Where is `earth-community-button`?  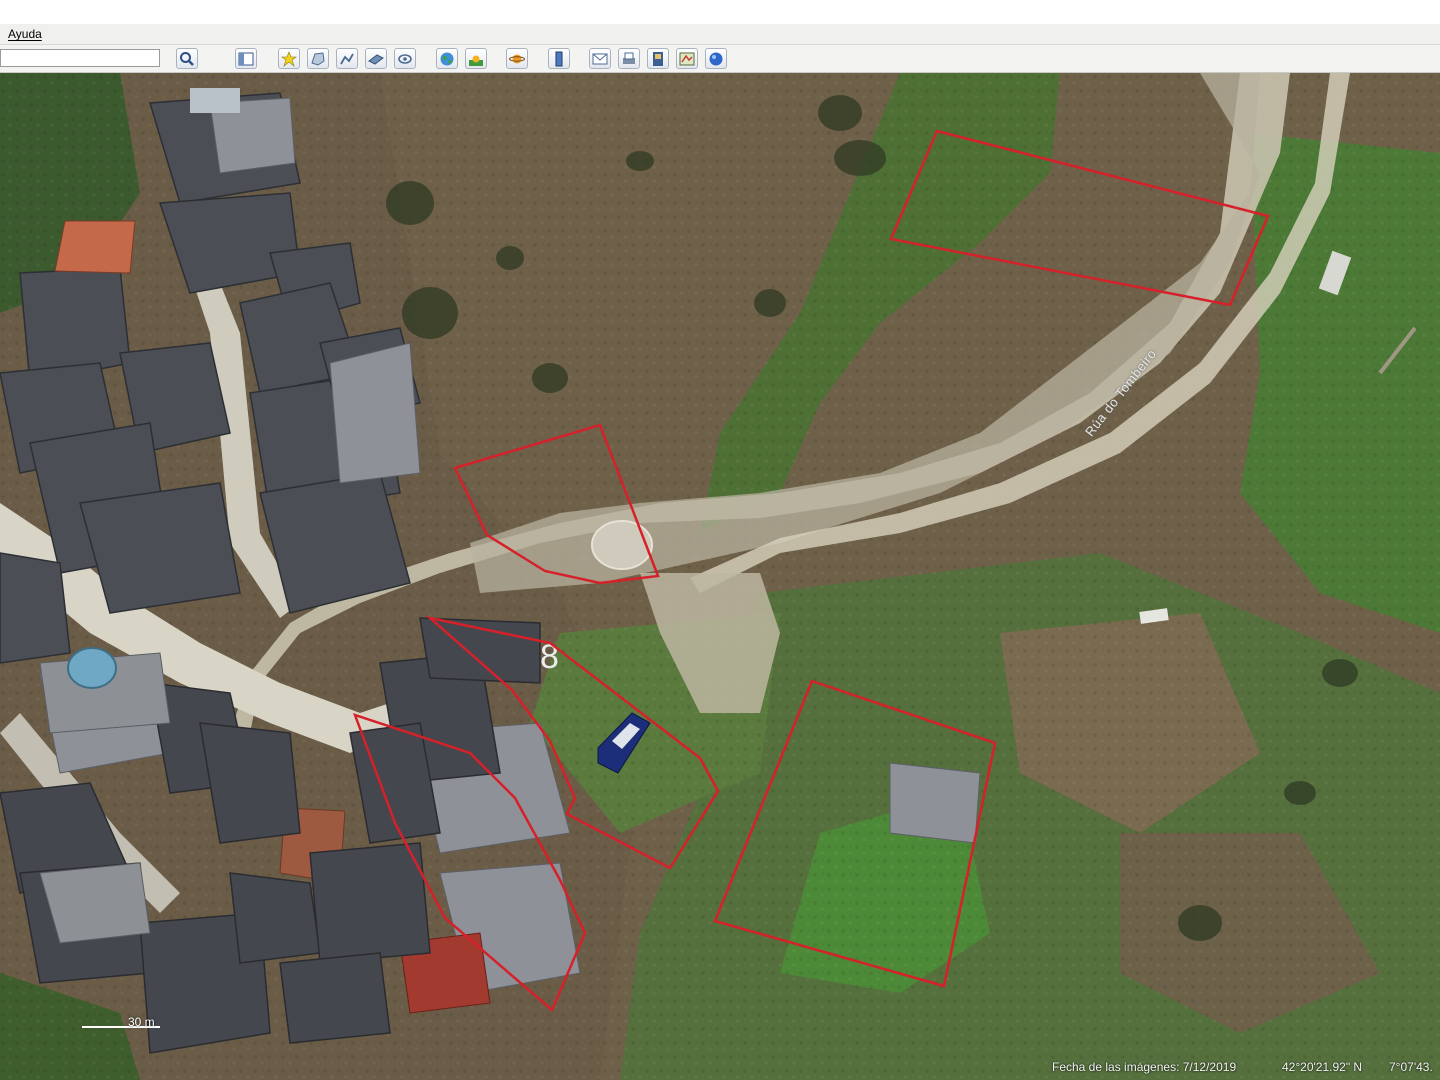
earth-community-button is located at coordinates (716, 58).